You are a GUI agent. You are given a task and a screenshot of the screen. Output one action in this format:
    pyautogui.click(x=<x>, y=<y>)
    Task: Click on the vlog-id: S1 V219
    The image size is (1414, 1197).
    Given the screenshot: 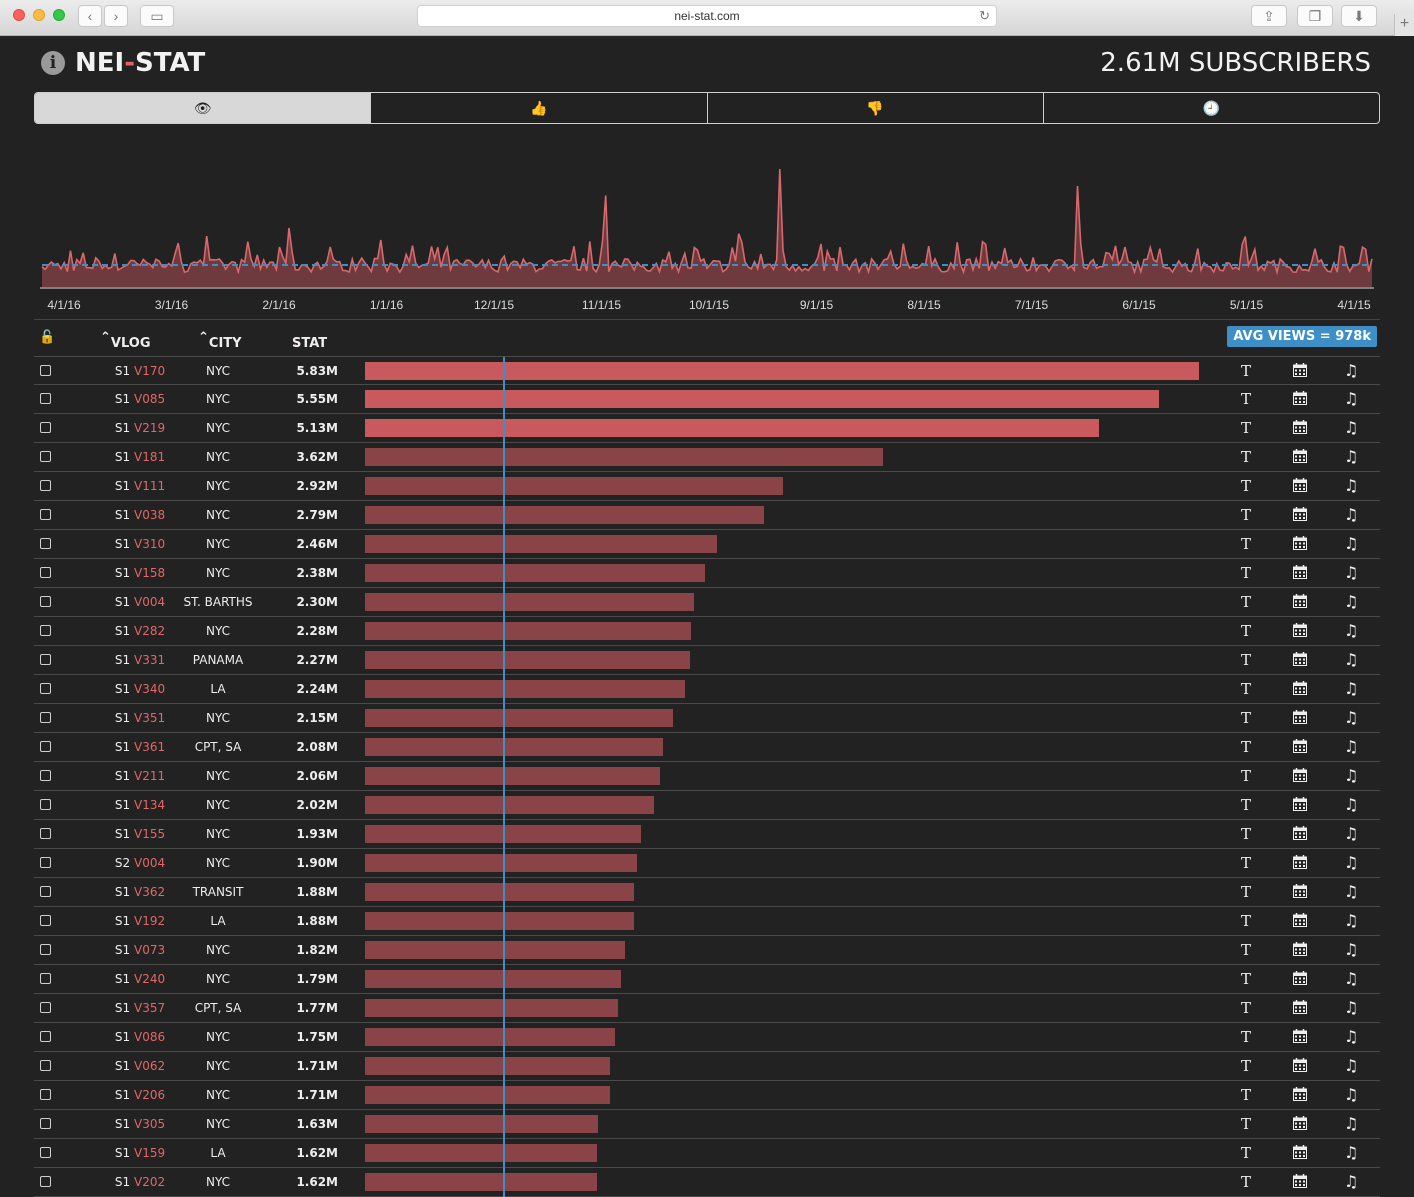 What is the action you would take?
    pyautogui.click(x=140, y=428)
    